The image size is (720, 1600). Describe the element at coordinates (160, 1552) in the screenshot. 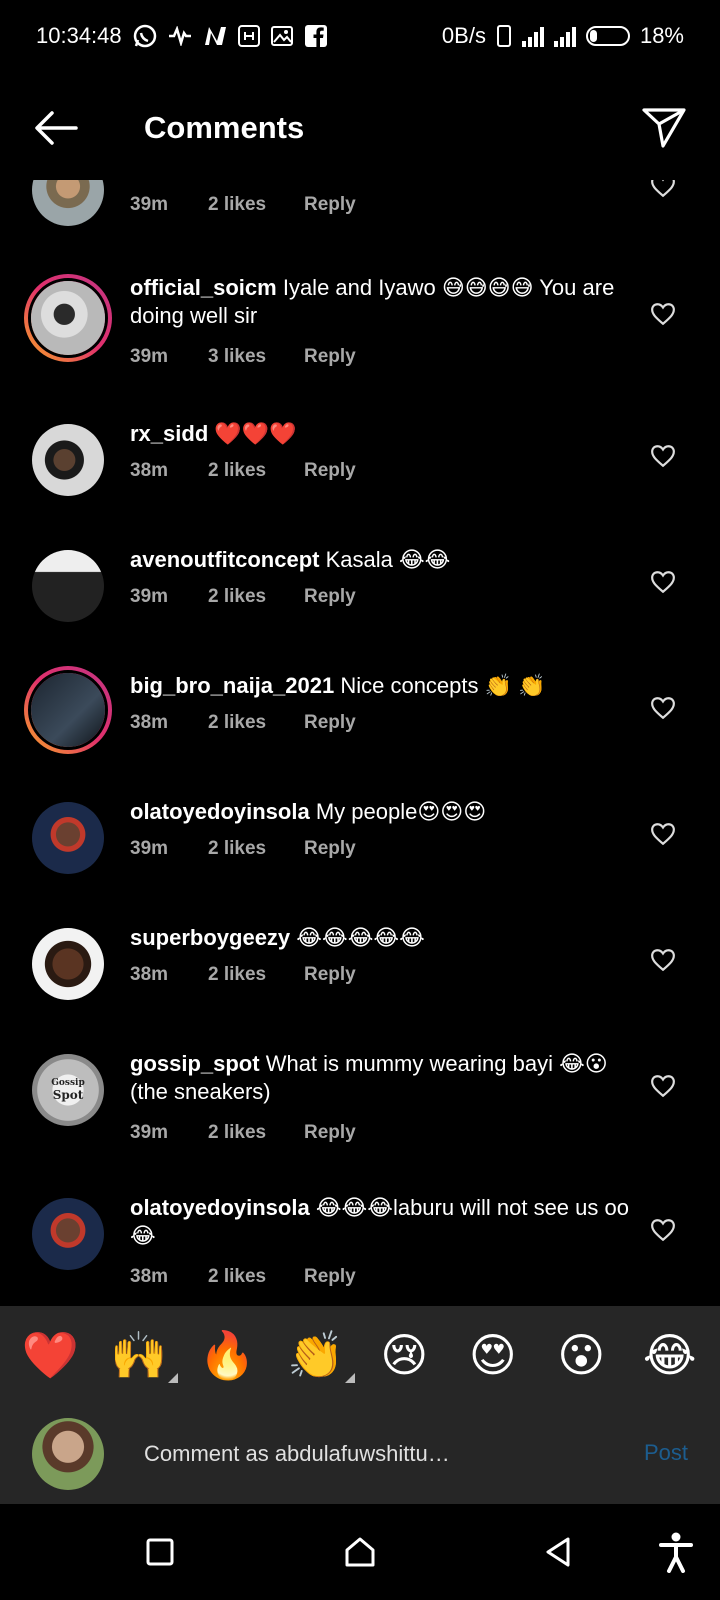

I see `recent-apps-icon` at that location.